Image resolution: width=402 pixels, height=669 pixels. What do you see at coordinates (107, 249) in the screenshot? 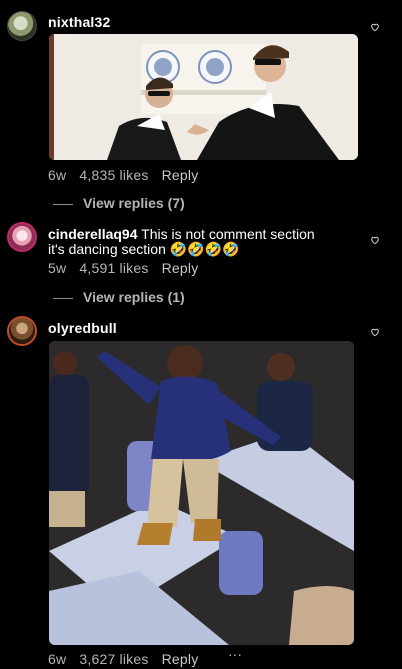
I see `comment-text-line2: it's dancing section` at bounding box center [107, 249].